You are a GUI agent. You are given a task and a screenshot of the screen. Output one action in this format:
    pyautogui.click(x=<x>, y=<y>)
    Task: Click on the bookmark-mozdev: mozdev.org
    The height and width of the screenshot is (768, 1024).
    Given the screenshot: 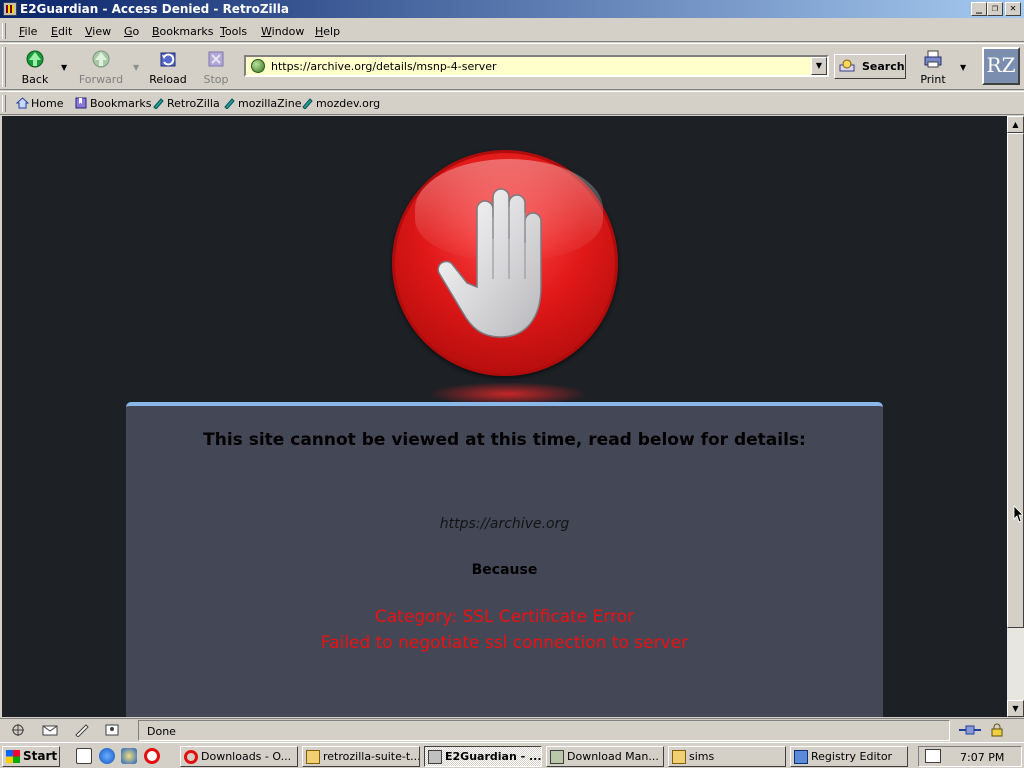 What is the action you would take?
    pyautogui.click(x=340, y=103)
    